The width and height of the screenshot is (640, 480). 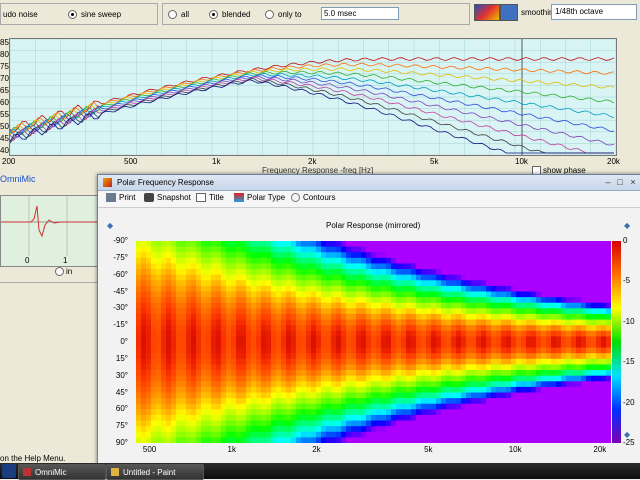 I want to click on smoothing-select: 1/48th octave, so click(x=594, y=12).